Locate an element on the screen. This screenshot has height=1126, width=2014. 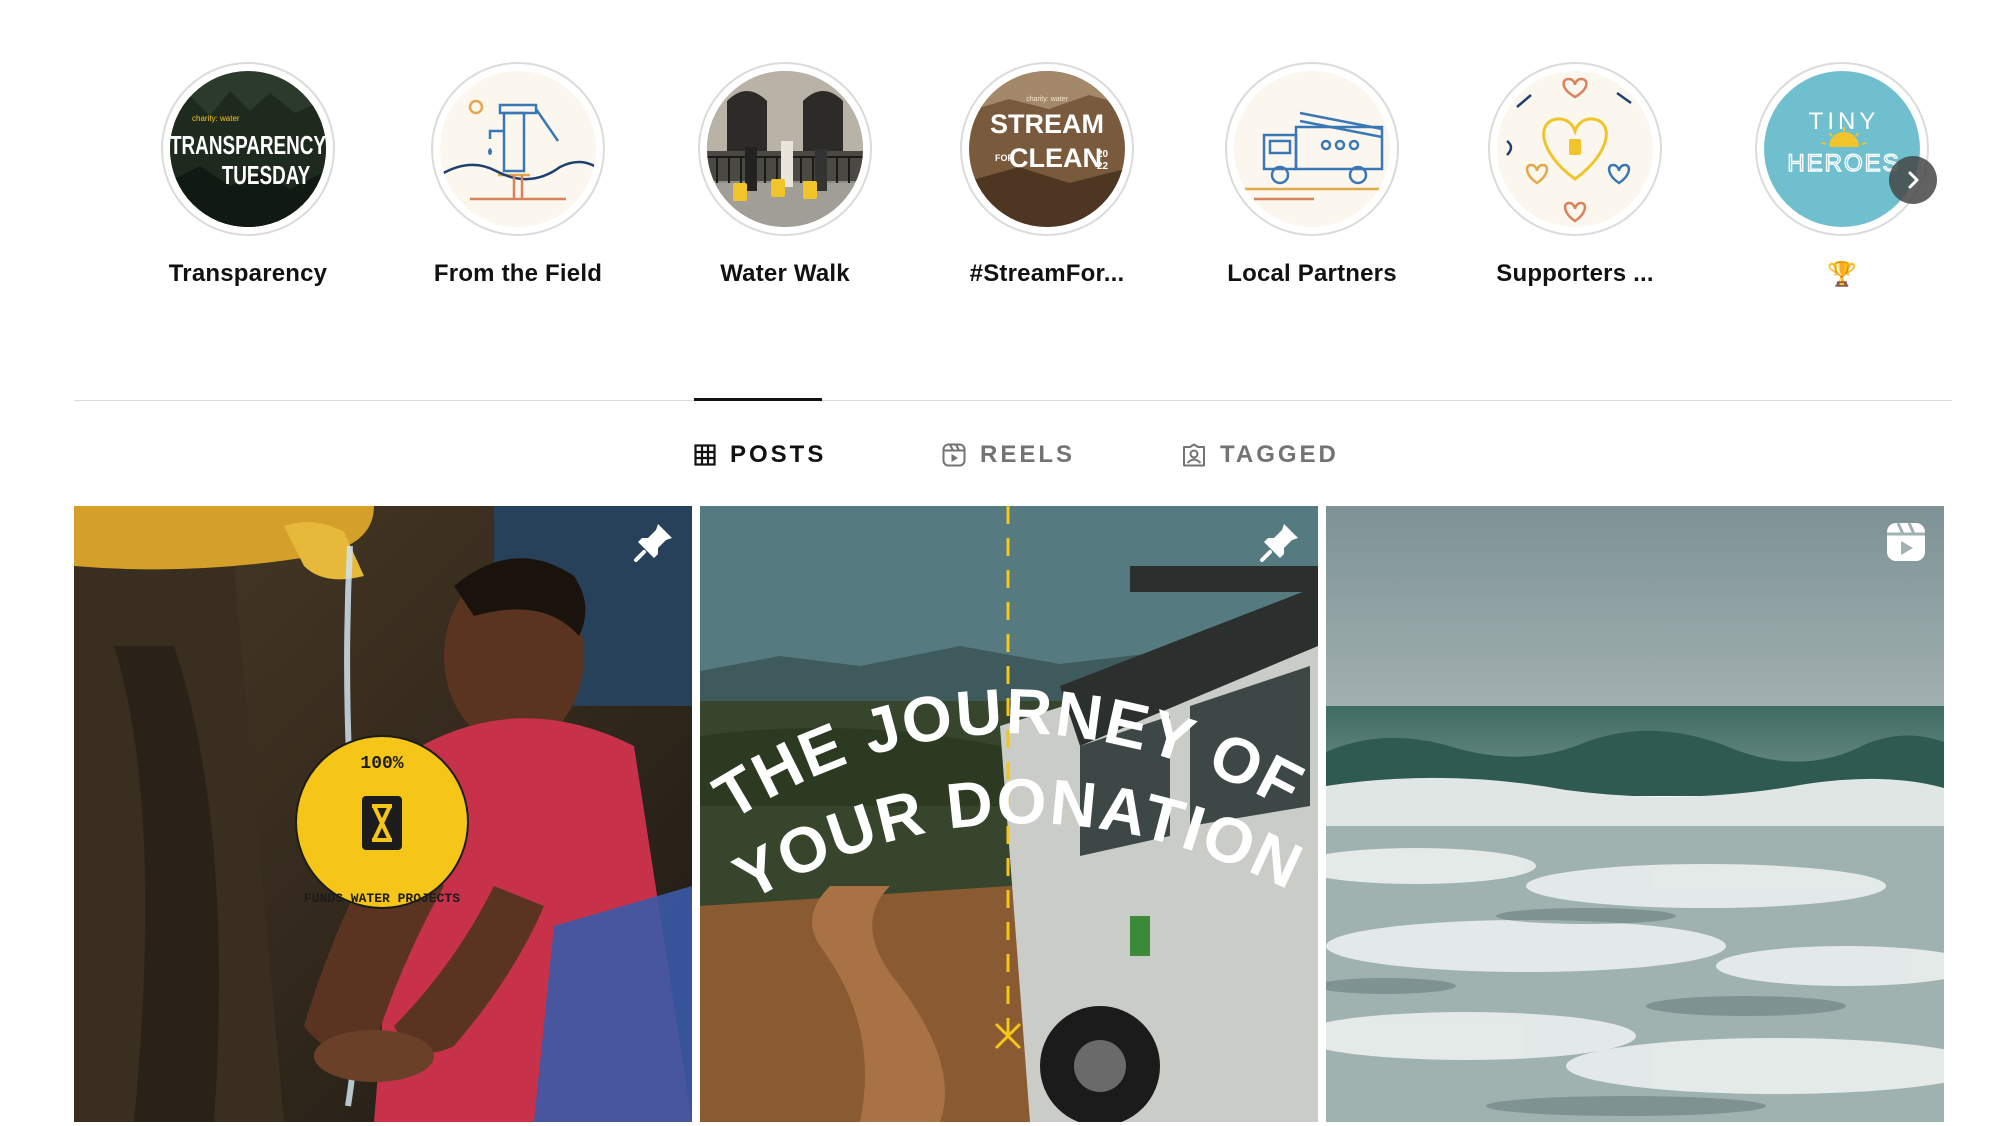
tab-posts-label: POSTS is located at coordinates (778, 454).